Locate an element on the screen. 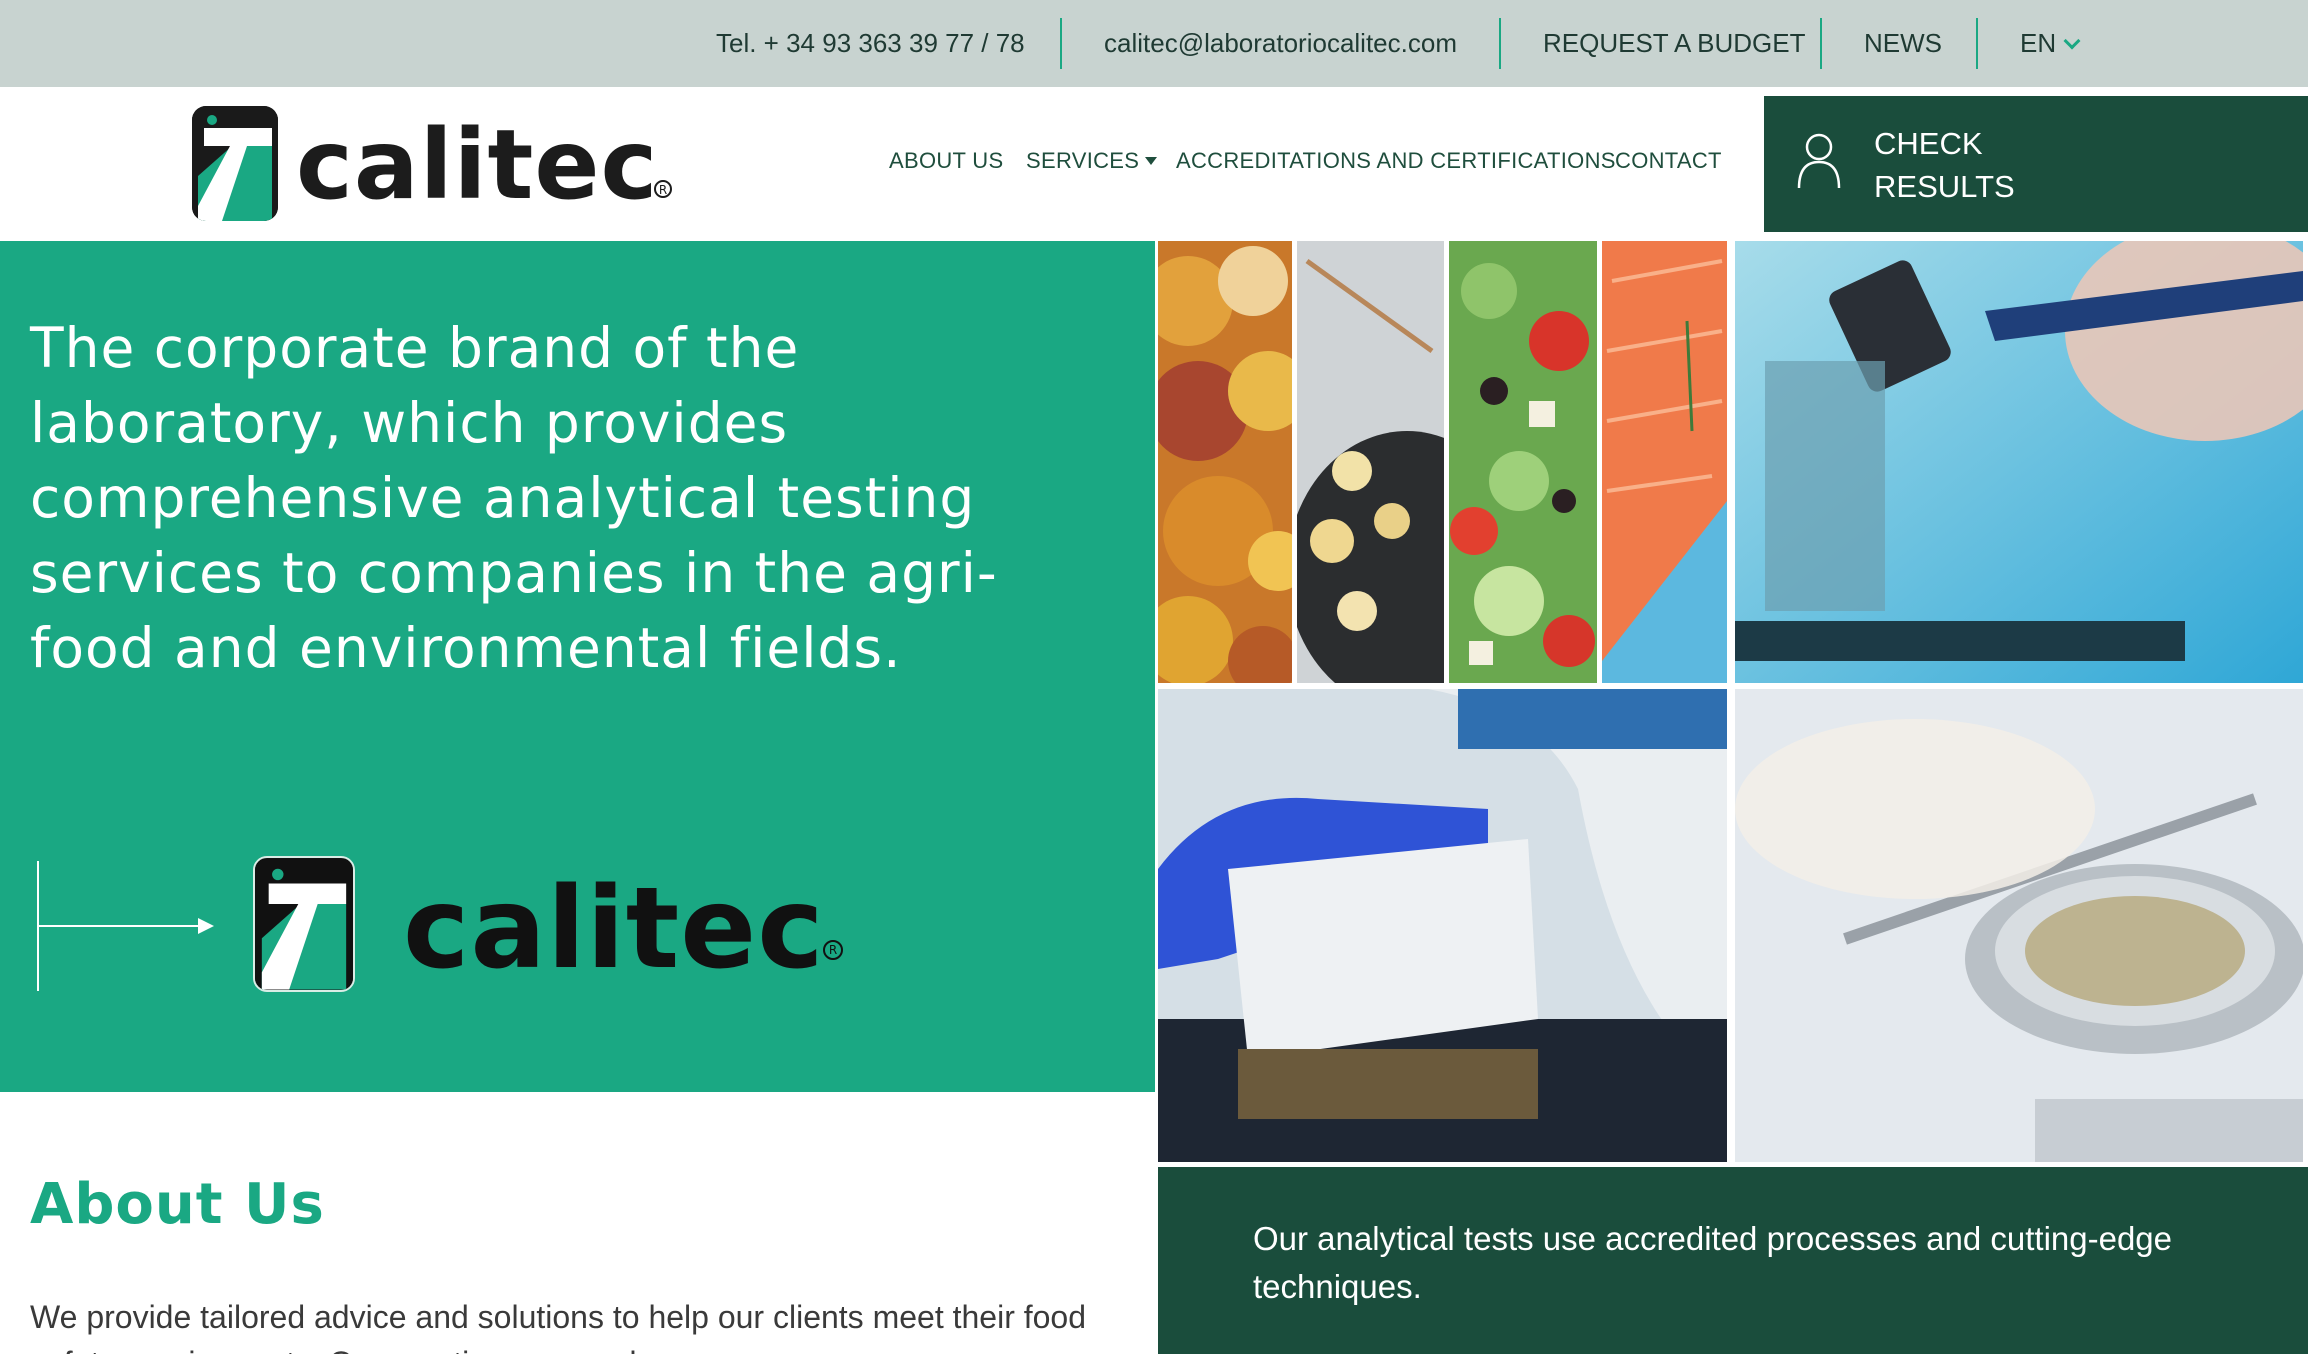 The height and width of the screenshot is (1354, 2308). registered-mark: R is located at coordinates (663, 189).